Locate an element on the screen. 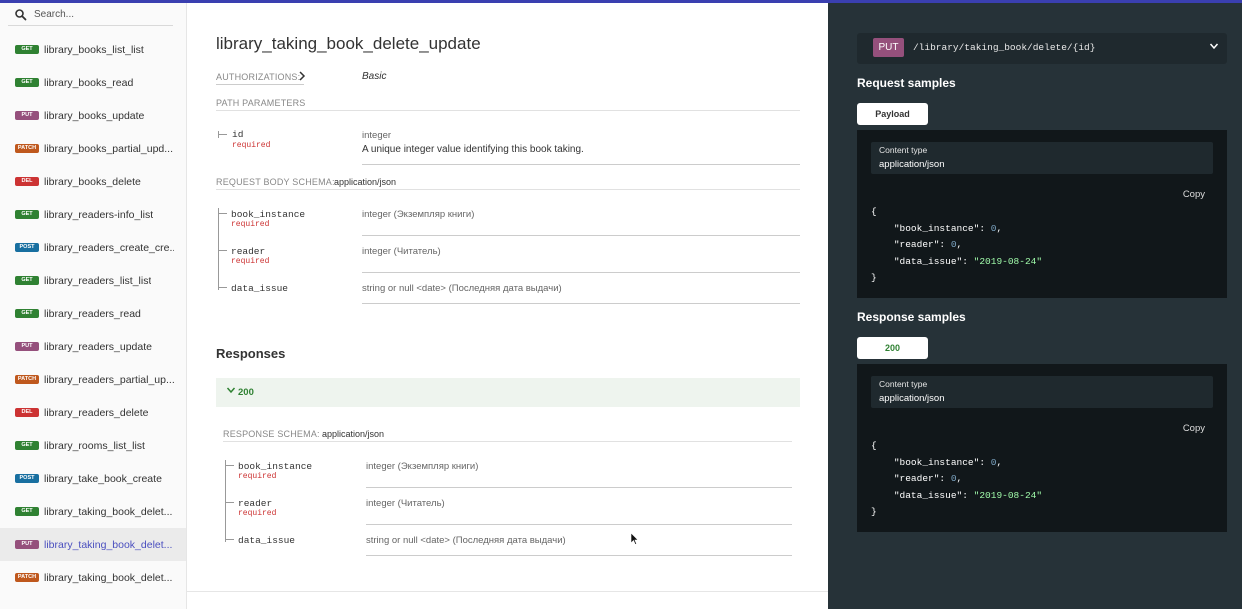 This screenshot has width=1242, height=609. sidebar-item-label: library_readers_update is located at coordinates (98, 346).